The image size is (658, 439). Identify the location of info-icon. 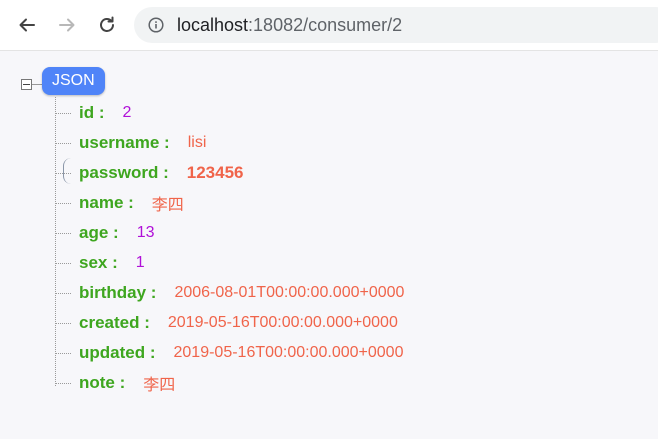
(156, 25).